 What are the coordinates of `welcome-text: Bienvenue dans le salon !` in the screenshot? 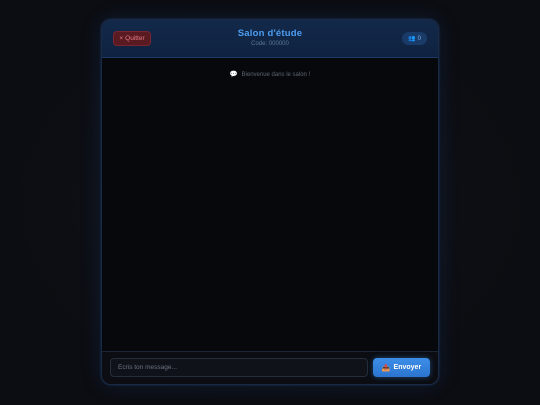 It's located at (276, 75).